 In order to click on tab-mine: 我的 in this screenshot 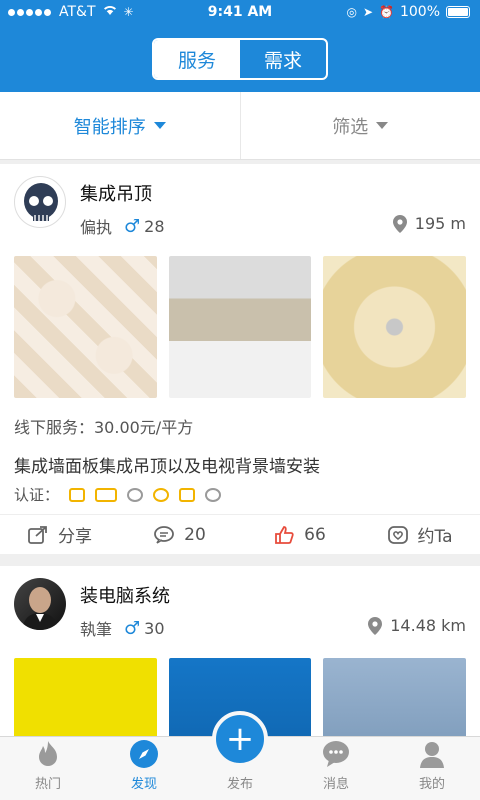, I will do `click(432, 768)`.